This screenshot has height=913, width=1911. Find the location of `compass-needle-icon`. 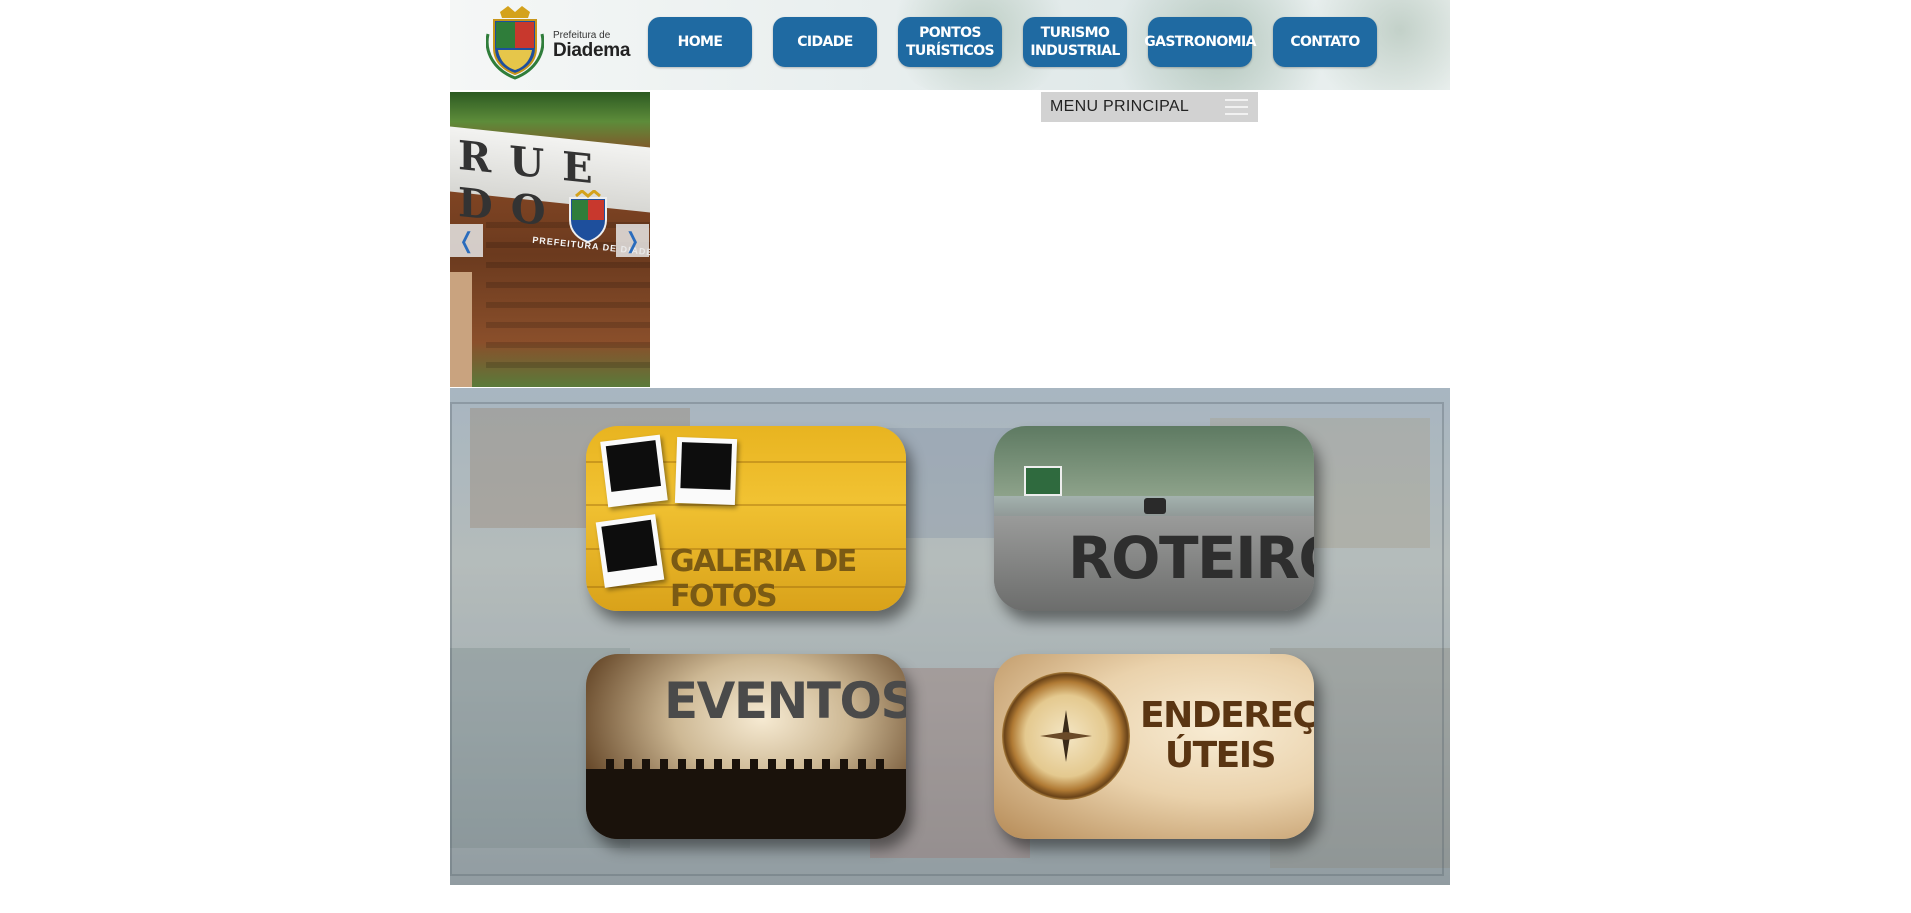

compass-needle-icon is located at coordinates (1066, 736).